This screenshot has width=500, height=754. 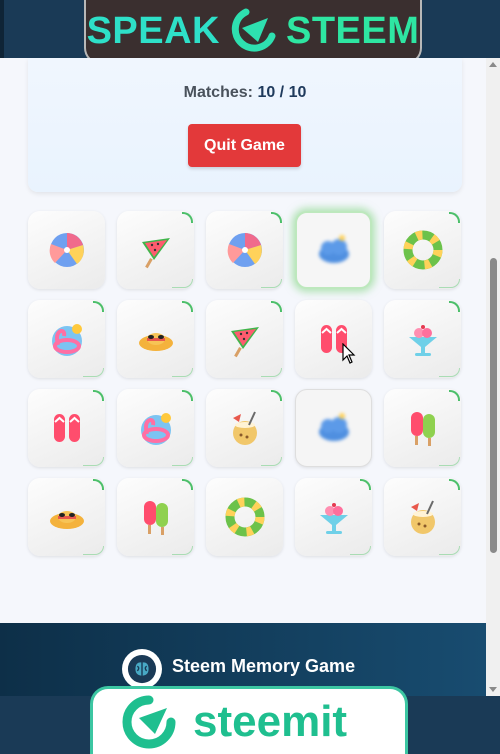 I want to click on scroll-down-icon, so click(x=493, y=689).